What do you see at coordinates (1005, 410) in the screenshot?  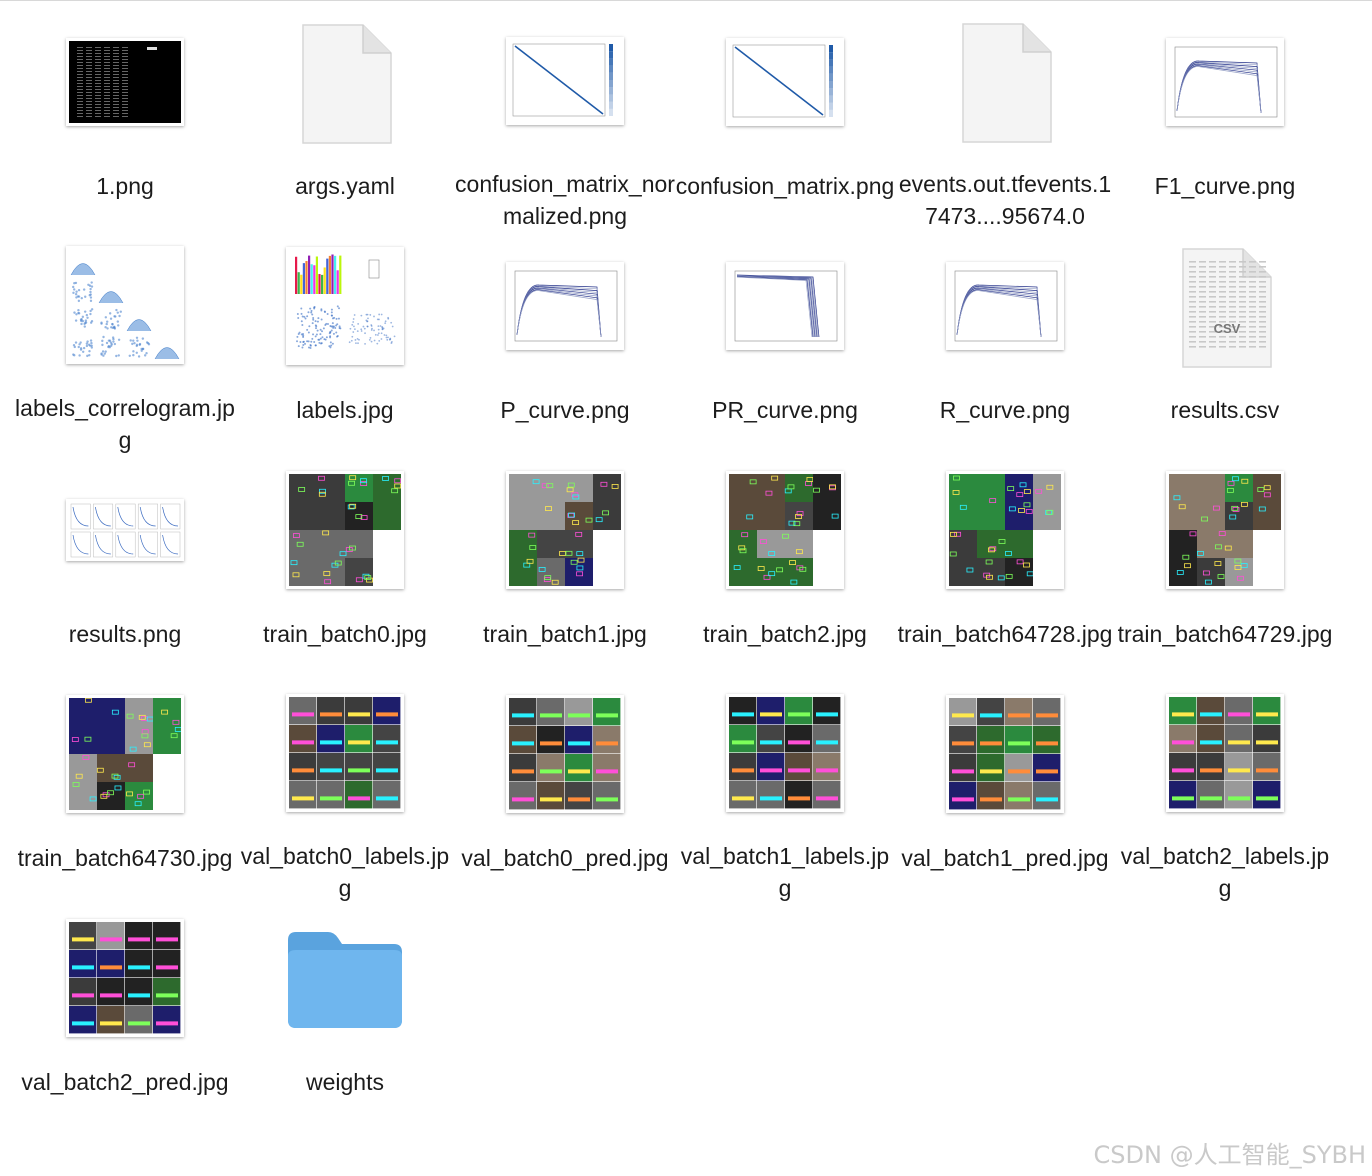 I see `file-name-label: R_curve.png` at bounding box center [1005, 410].